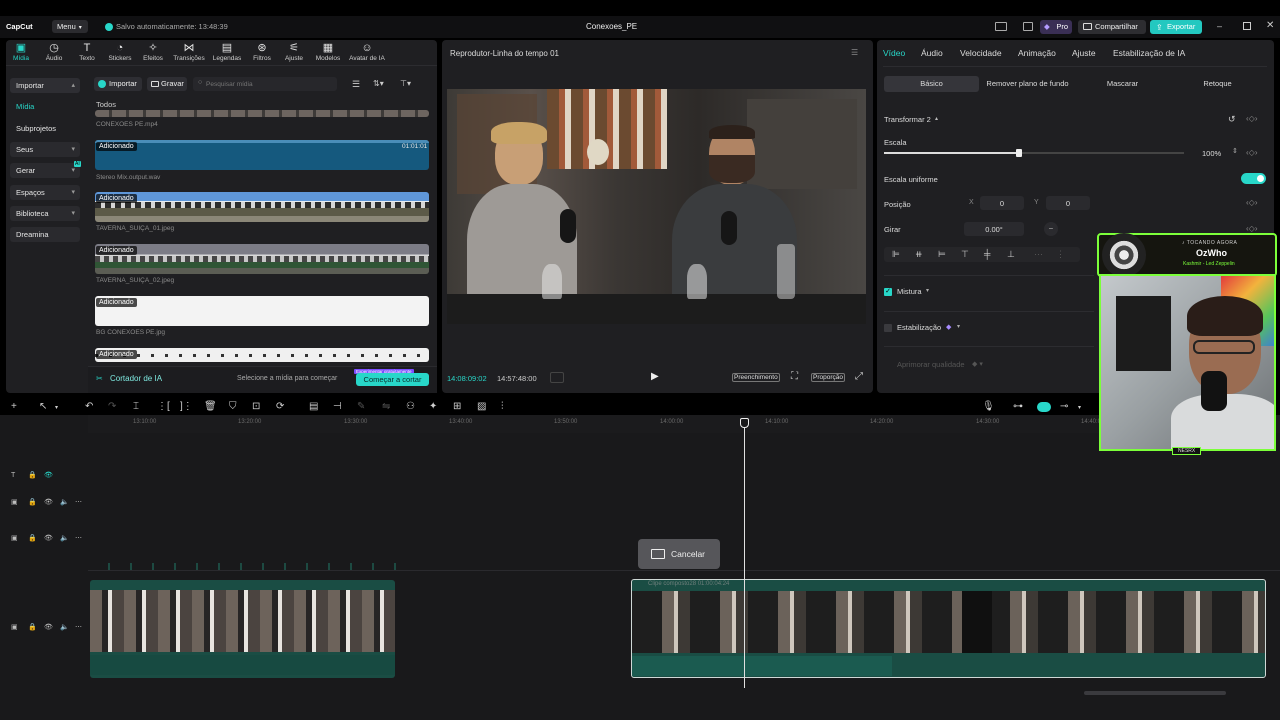 The width and height of the screenshot is (1280, 720). I want to click on sidebar-item-dreamina: Dreamina, so click(45, 234).